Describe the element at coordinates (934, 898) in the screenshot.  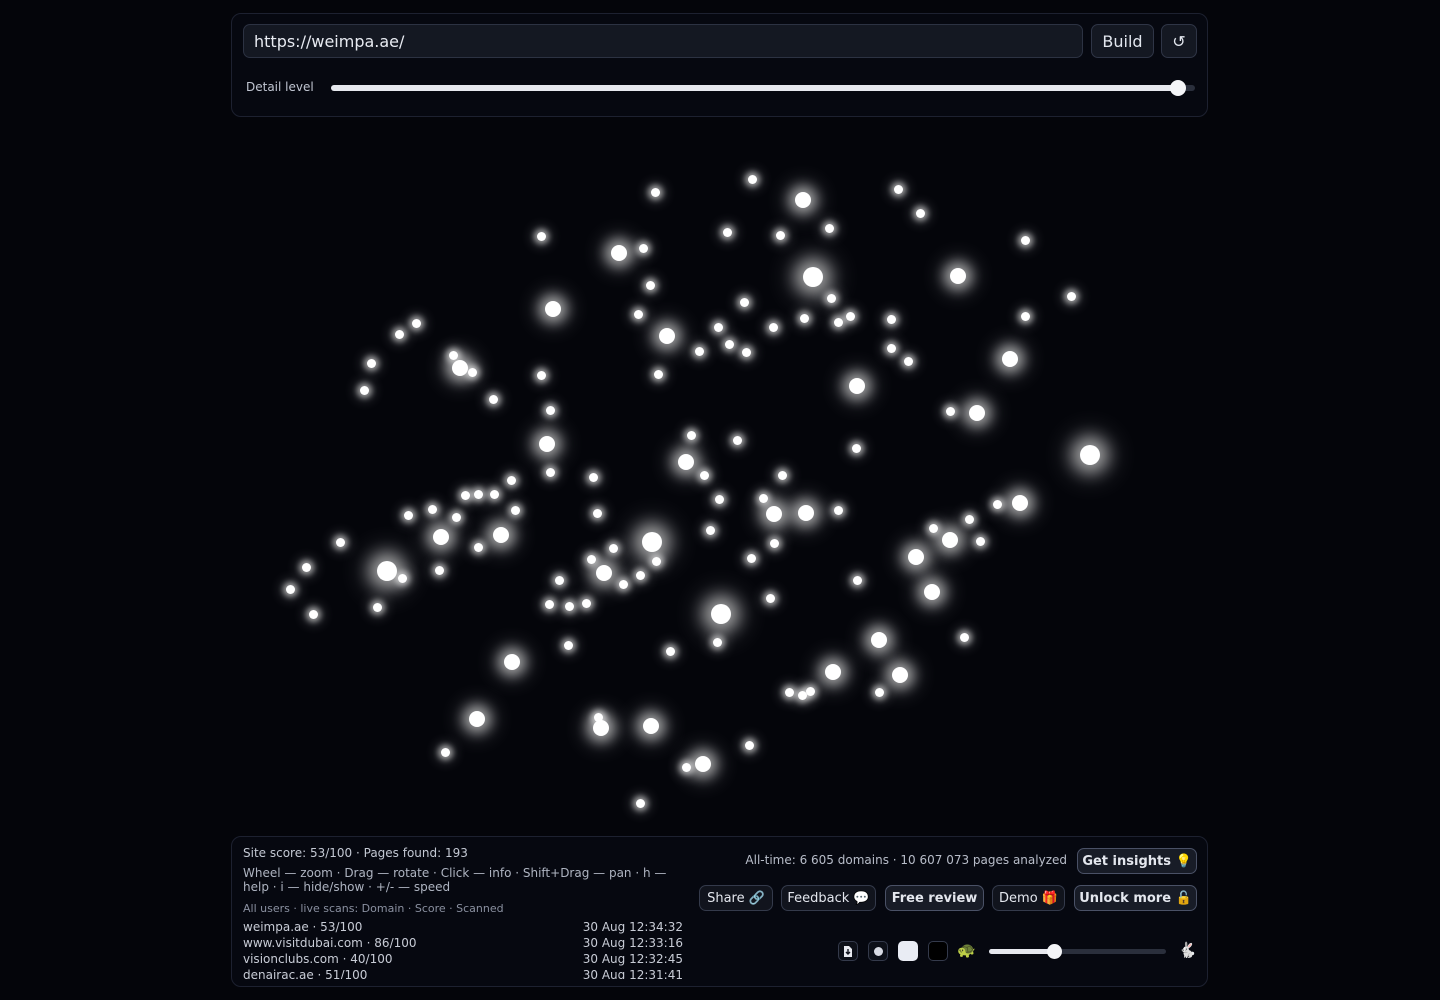
I see `free-review-button: Free review` at that location.